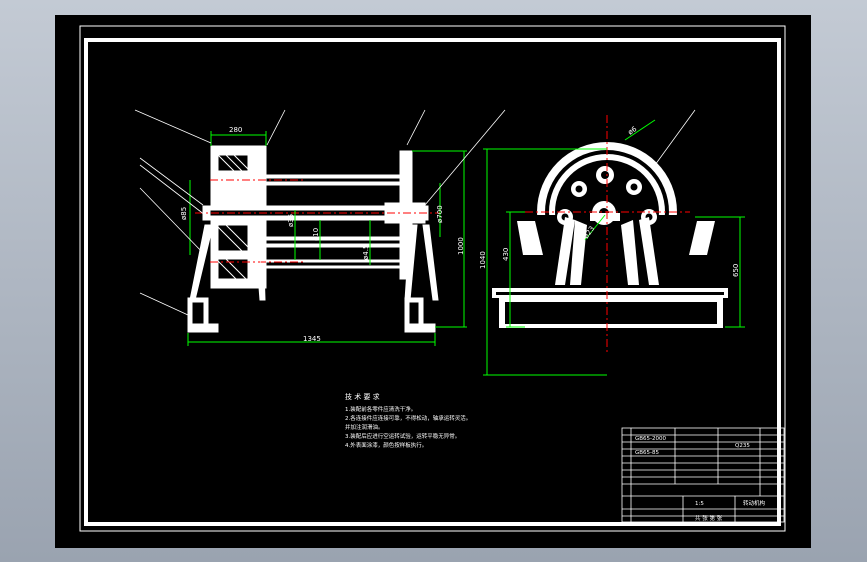 The width and height of the screenshot is (867, 562). What do you see at coordinates (506, 254) in the screenshot?
I see `dim-430: 430` at bounding box center [506, 254].